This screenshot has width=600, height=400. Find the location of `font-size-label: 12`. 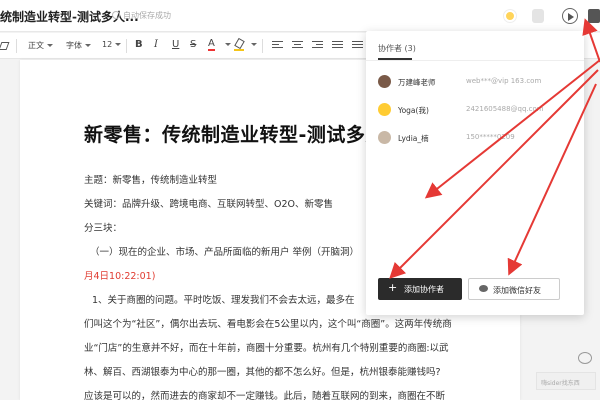

font-size-label: 12 is located at coordinates (107, 44).